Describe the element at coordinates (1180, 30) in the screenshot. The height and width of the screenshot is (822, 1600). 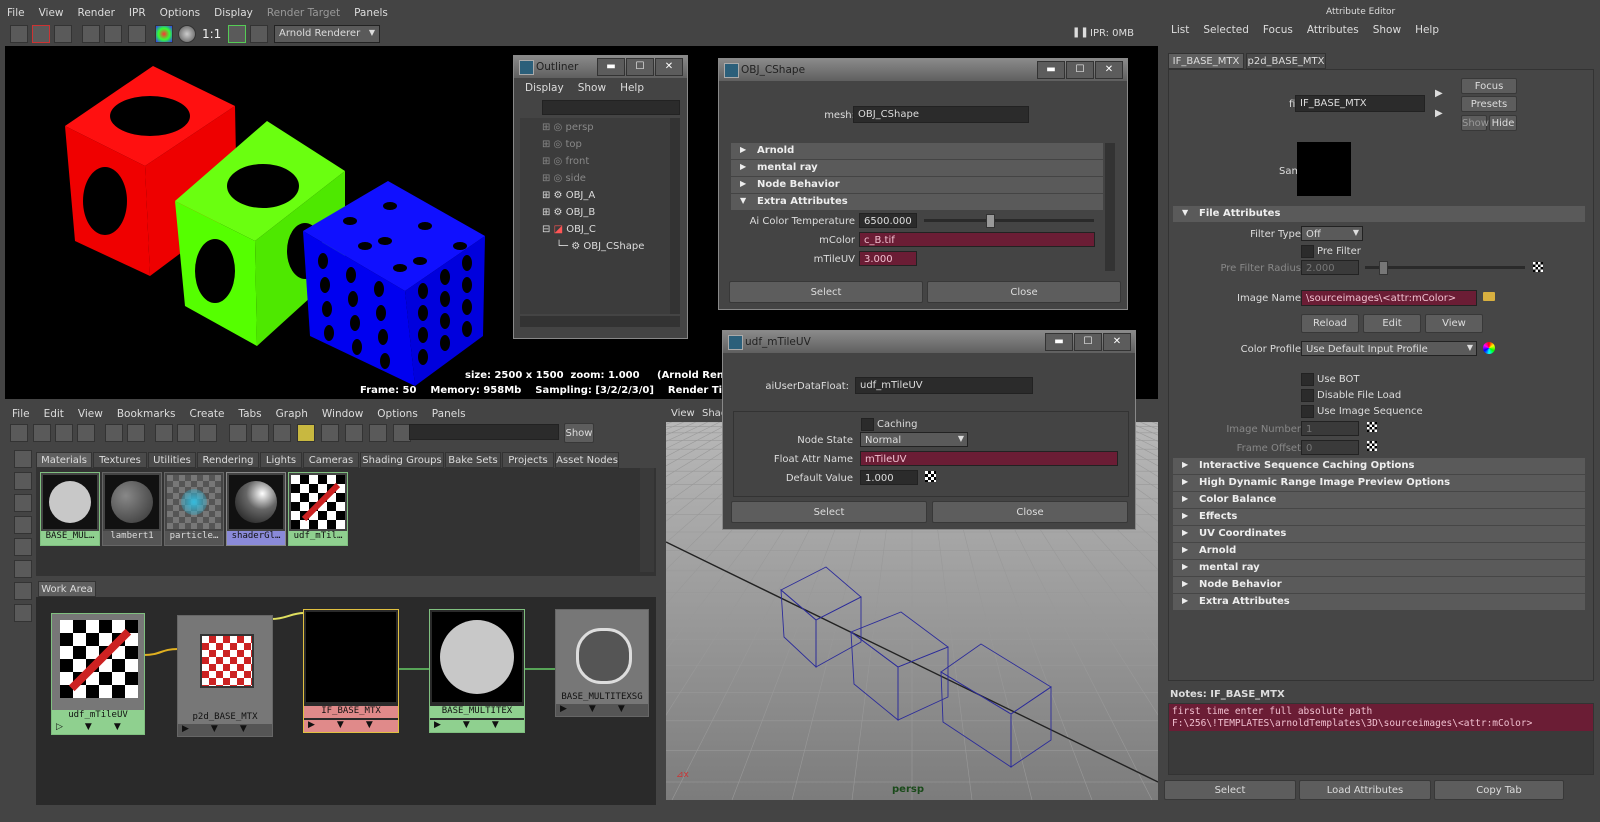
I see `ae-menu-list: List` at that location.